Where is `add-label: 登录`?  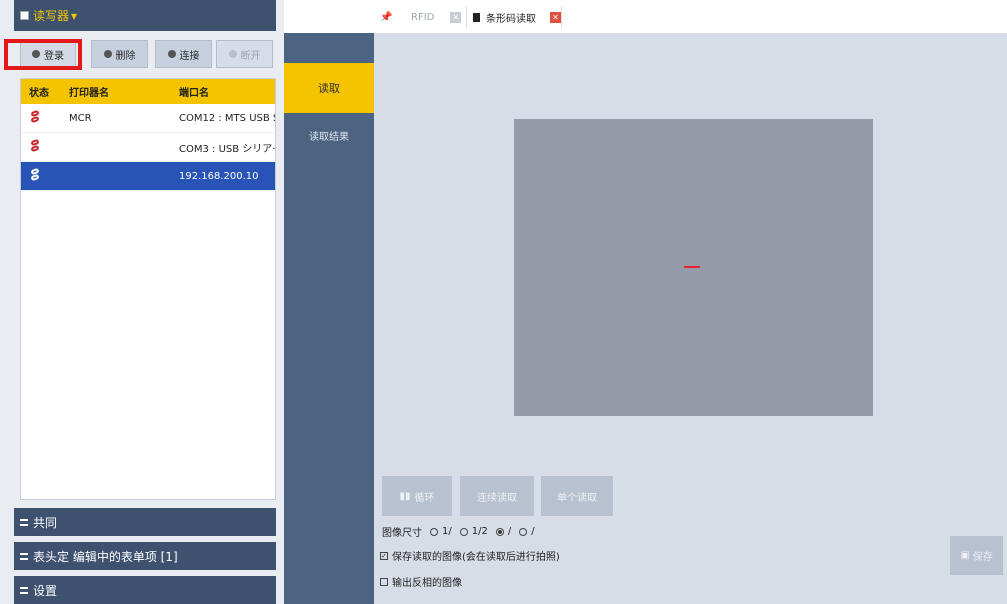 add-label: 登录 is located at coordinates (54, 56).